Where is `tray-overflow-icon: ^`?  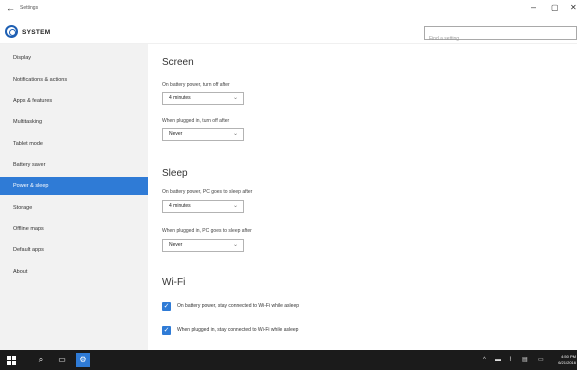 tray-overflow-icon: ^ is located at coordinates (484, 360).